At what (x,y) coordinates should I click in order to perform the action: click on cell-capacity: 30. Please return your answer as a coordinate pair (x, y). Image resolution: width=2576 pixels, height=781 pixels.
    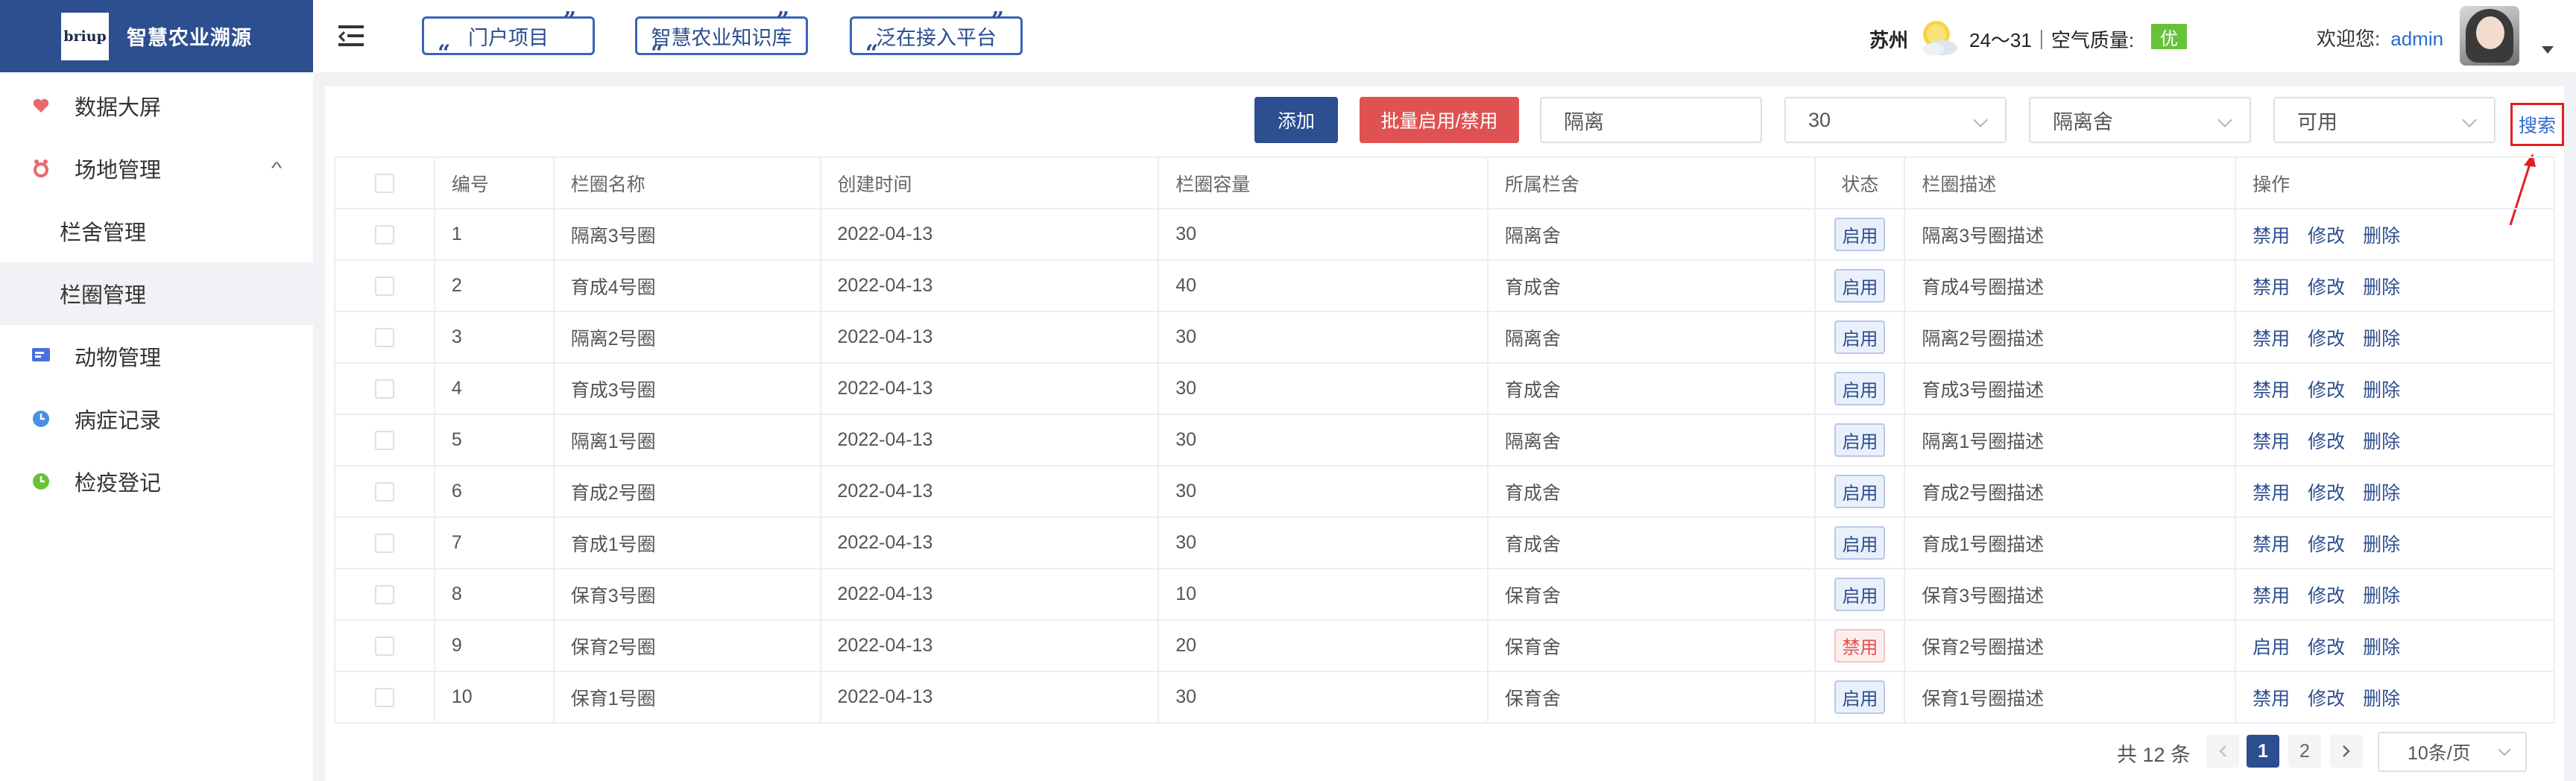
    Looking at the image, I should click on (1323, 388).